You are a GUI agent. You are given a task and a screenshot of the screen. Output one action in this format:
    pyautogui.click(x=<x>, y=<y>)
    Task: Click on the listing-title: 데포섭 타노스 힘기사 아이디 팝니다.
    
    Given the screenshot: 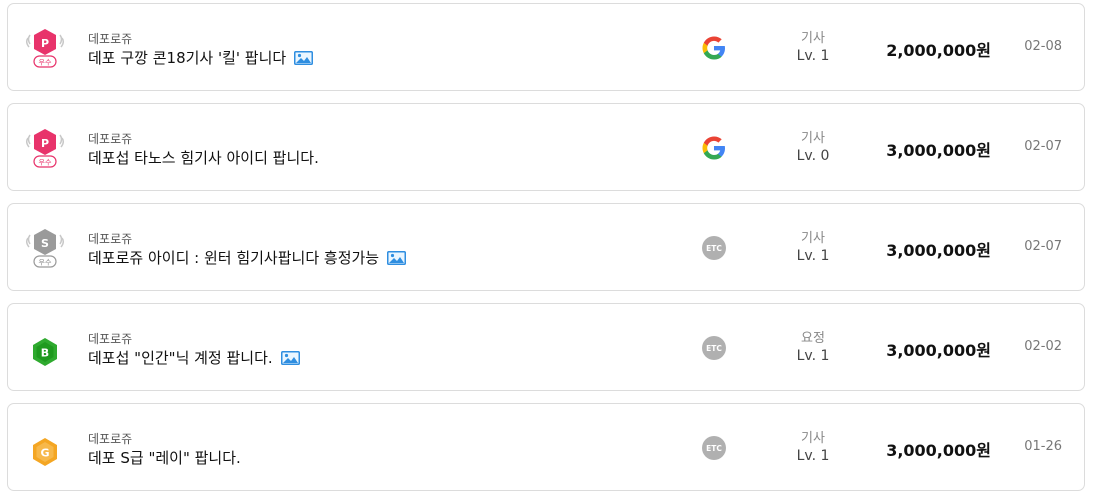 What is the action you would take?
    pyautogui.click(x=203, y=157)
    